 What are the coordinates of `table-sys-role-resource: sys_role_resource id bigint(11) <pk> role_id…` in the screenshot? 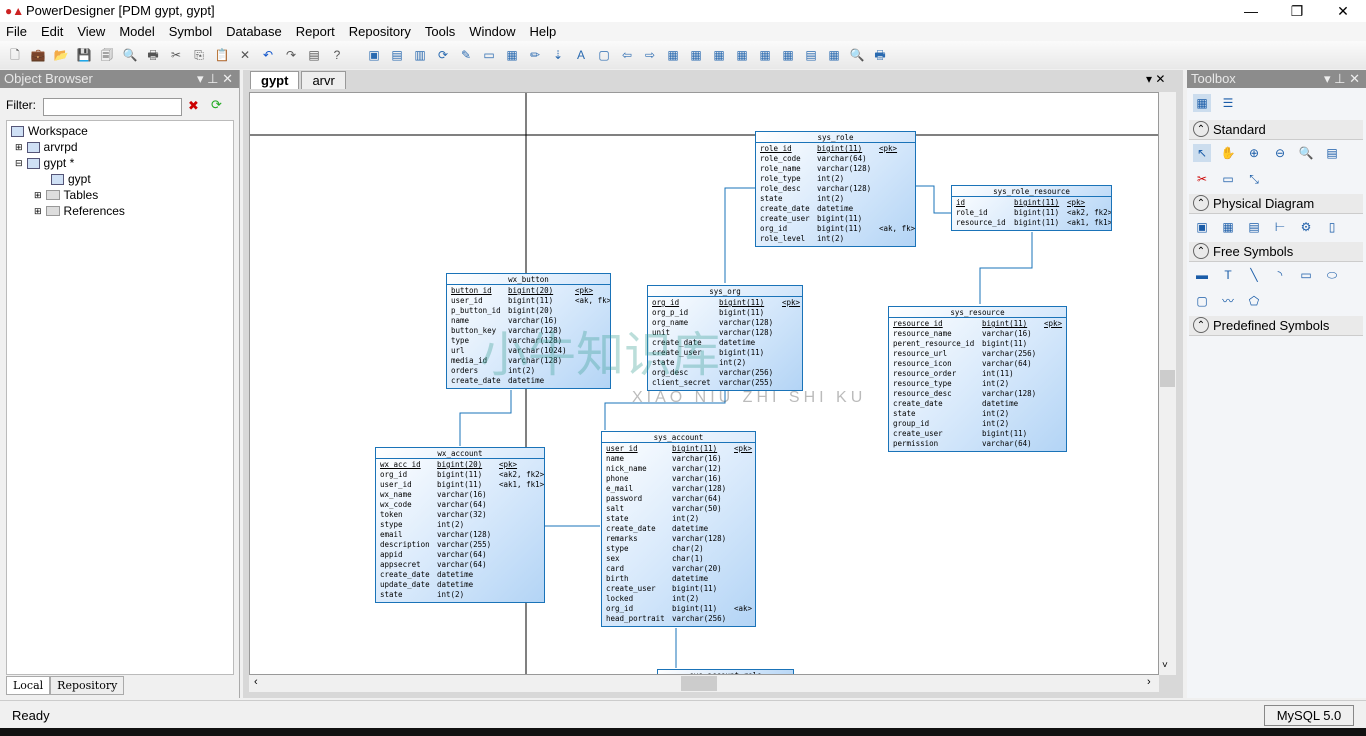 It's located at (1031, 208).